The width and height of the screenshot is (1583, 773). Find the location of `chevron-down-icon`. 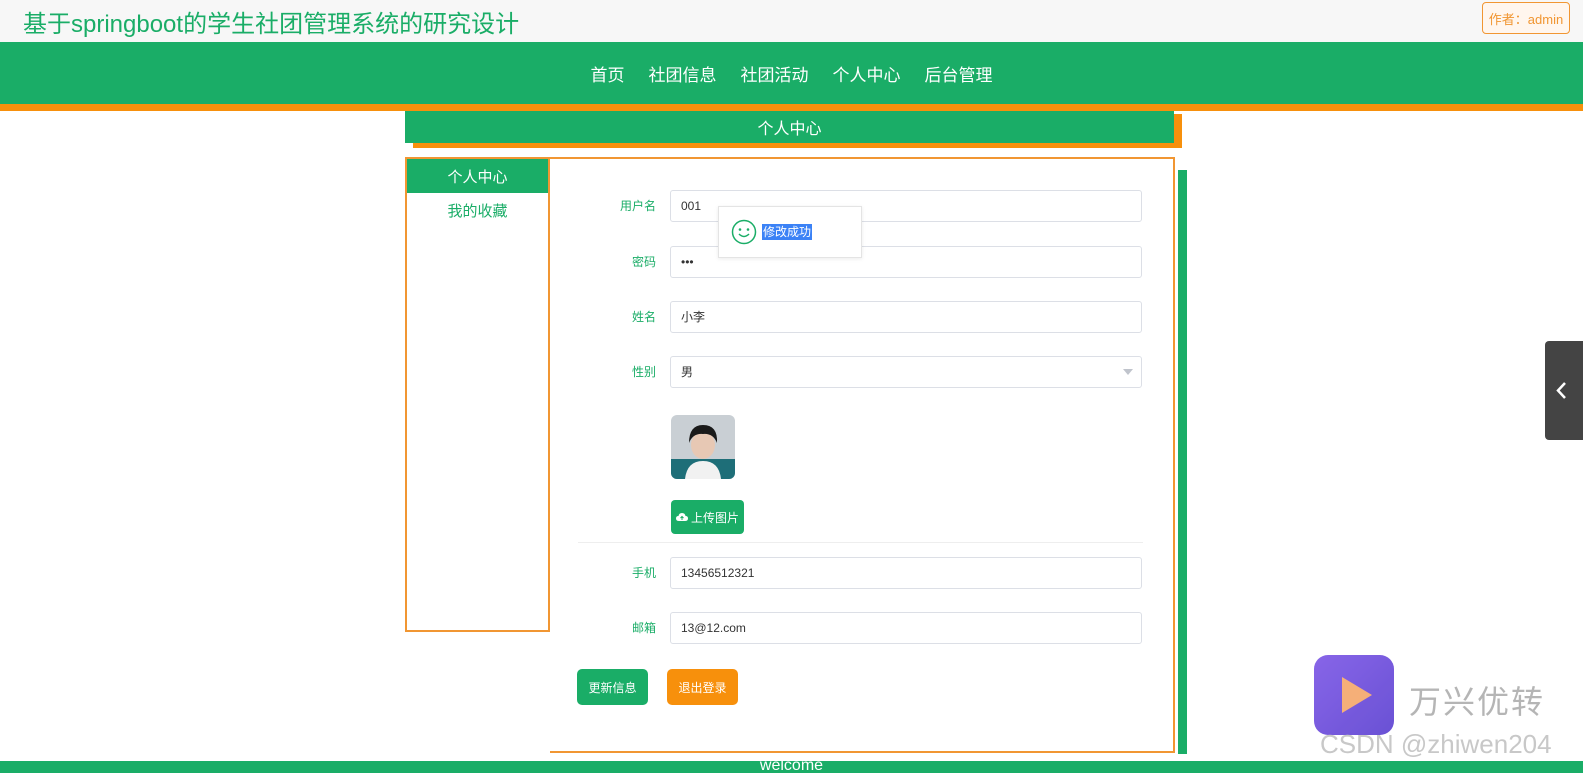

chevron-down-icon is located at coordinates (1128, 372).